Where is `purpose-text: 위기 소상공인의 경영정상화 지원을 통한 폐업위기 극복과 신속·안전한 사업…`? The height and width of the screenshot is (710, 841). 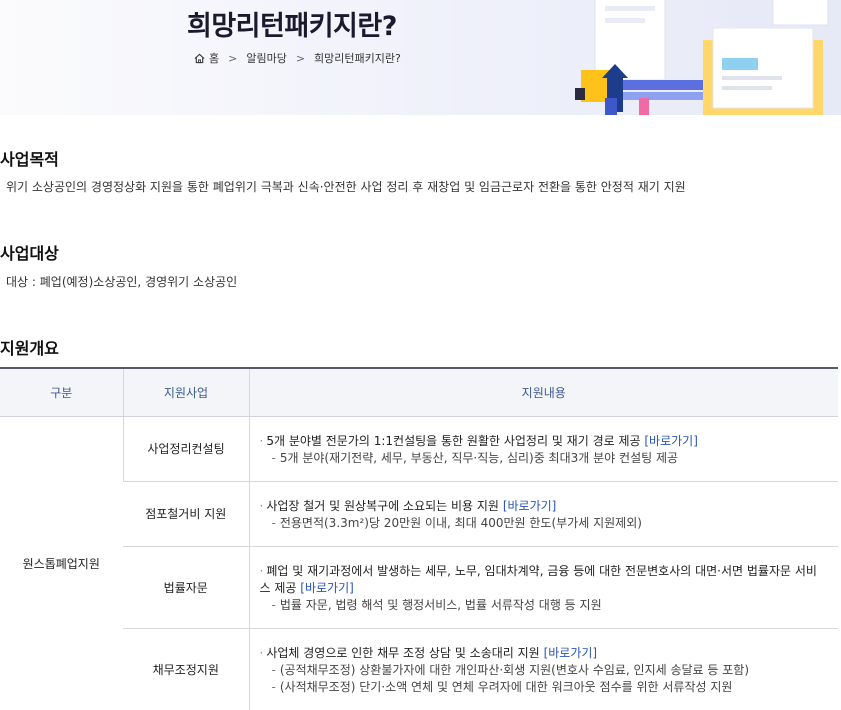 purpose-text: 위기 소상공인의 경영정상화 지원을 통한 폐업위기 극복과 신속·안전한 사업… is located at coordinates (346, 187).